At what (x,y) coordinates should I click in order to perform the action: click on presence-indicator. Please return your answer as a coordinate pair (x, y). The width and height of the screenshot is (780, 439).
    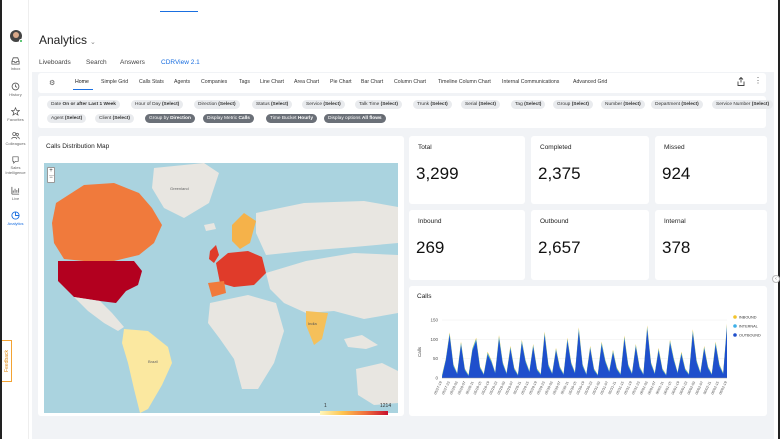
    Looking at the image, I should click on (21, 41).